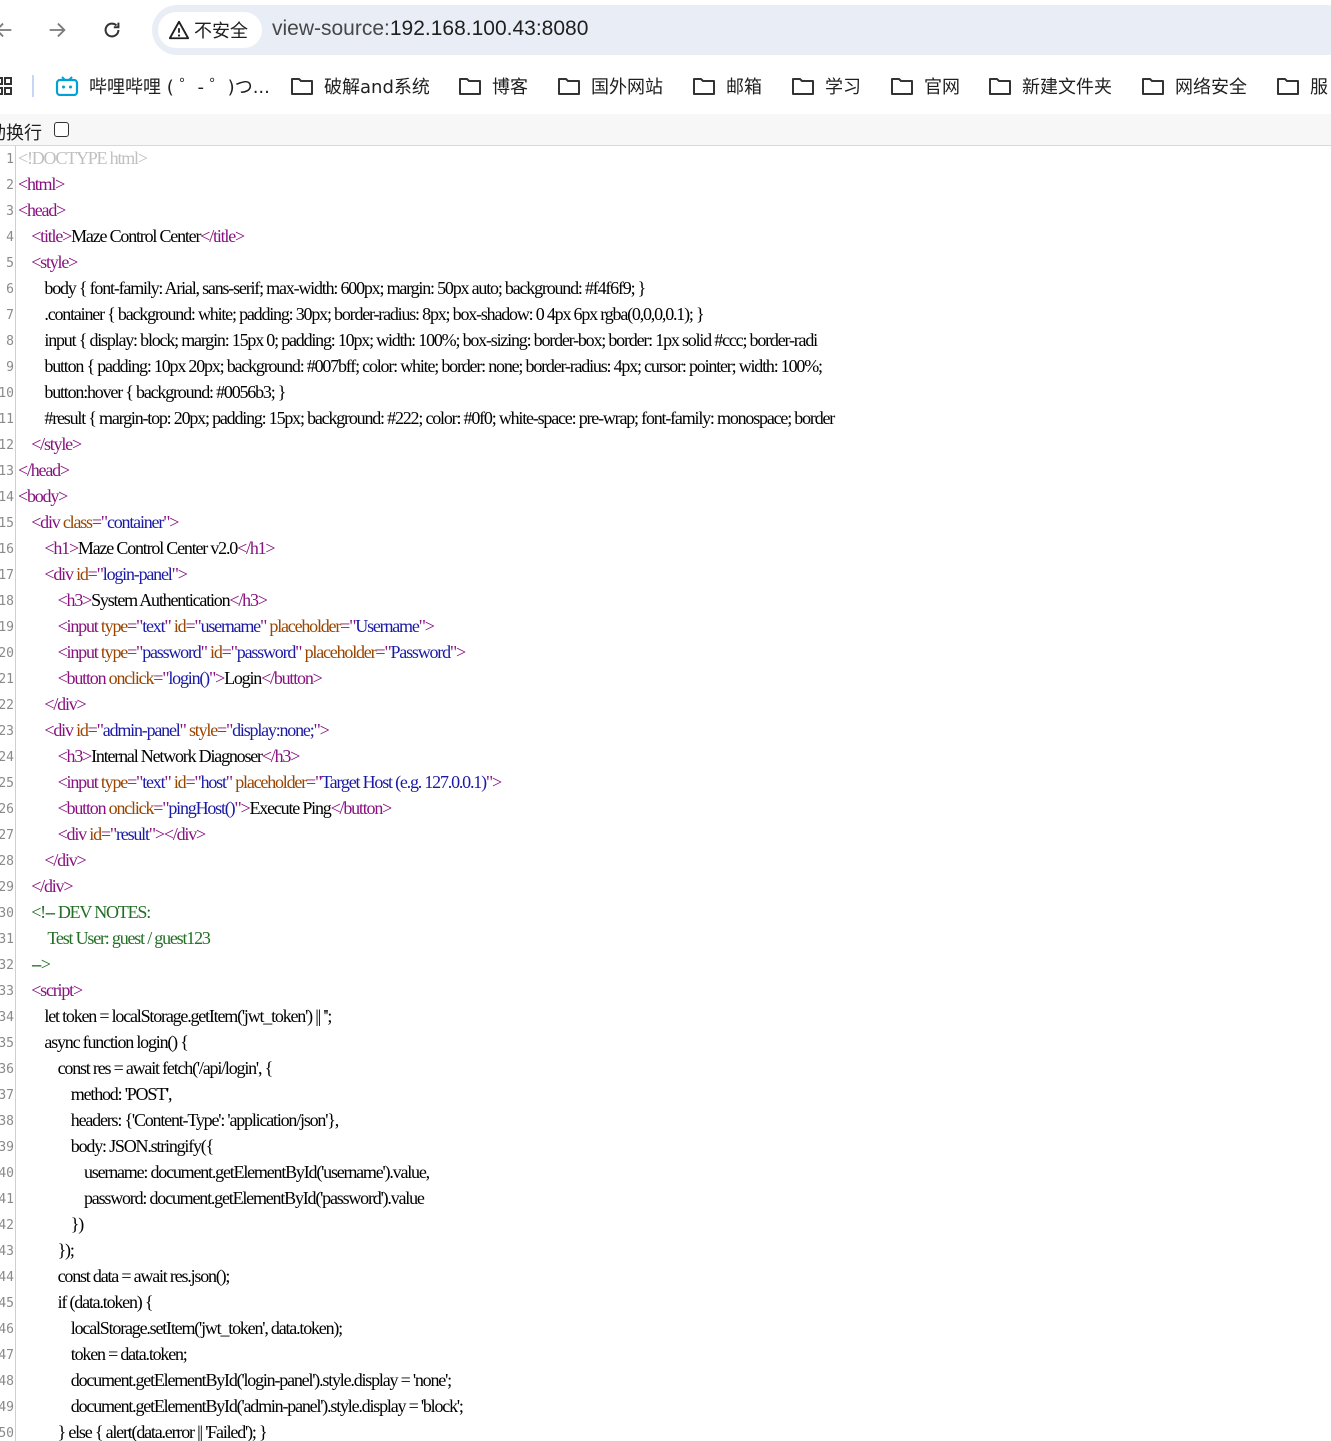  What do you see at coordinates (665, 965) in the screenshot?
I see `source-line: 32 -->` at bounding box center [665, 965].